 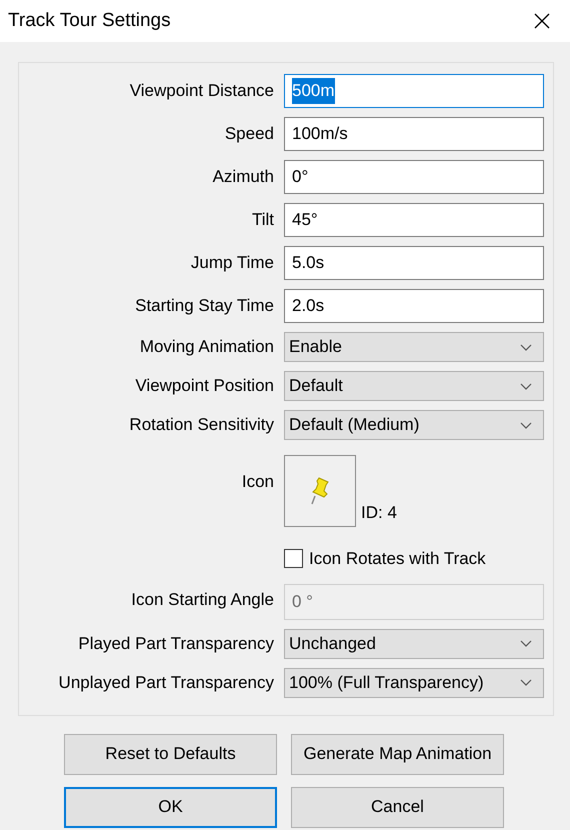 What do you see at coordinates (249, 134) in the screenshot?
I see `field-label: Speed` at bounding box center [249, 134].